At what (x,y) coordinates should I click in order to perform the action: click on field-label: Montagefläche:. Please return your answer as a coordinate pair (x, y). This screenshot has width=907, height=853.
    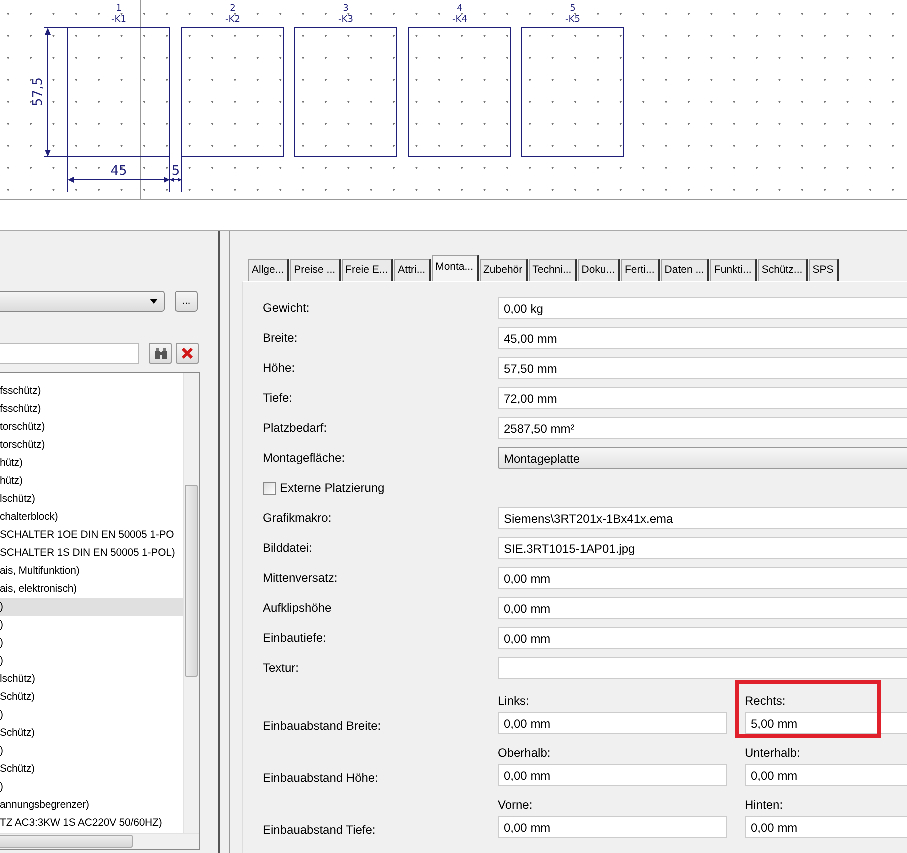
    Looking at the image, I should click on (304, 458).